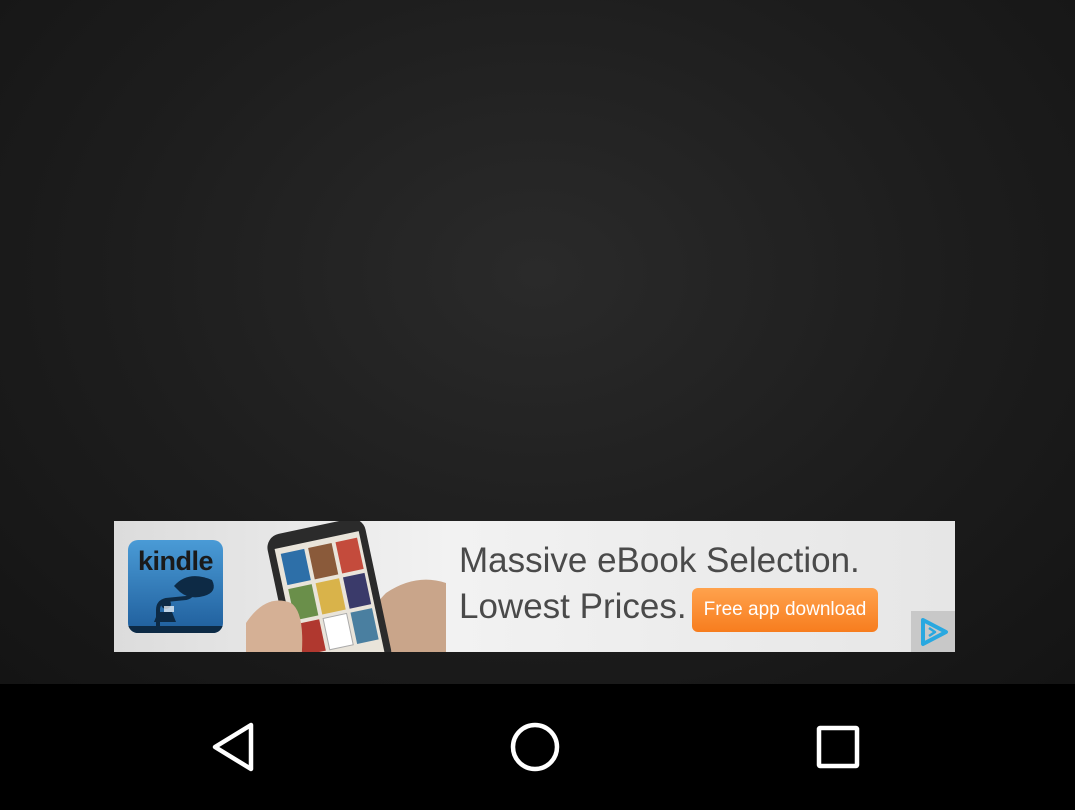 The height and width of the screenshot is (810, 1075). Describe the element at coordinates (573, 606) in the screenshot. I see `ad-subline: Lowest Prices.` at that location.